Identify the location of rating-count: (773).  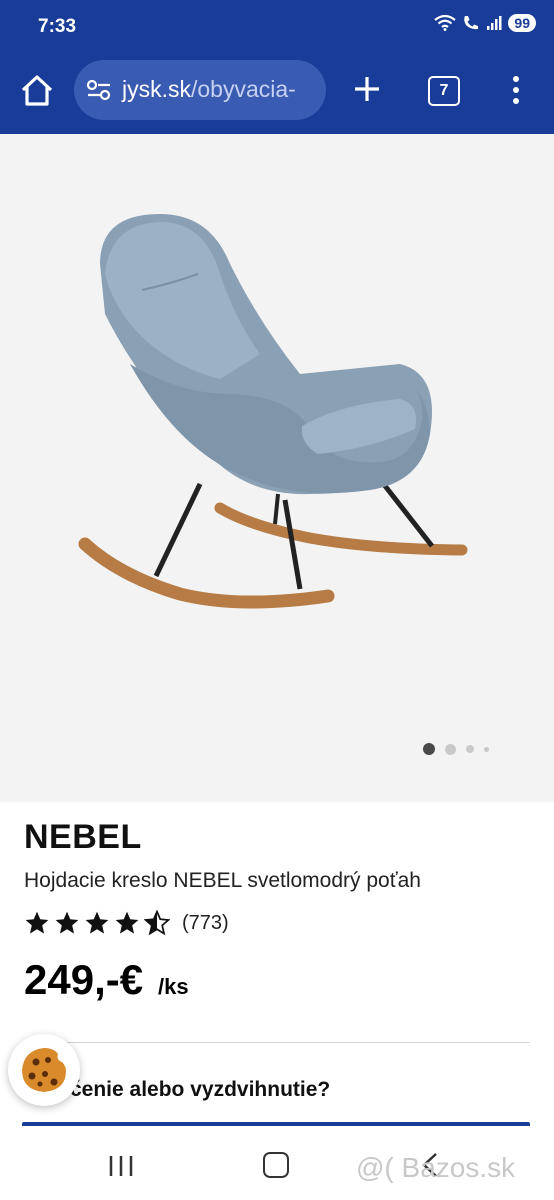
(205, 923).